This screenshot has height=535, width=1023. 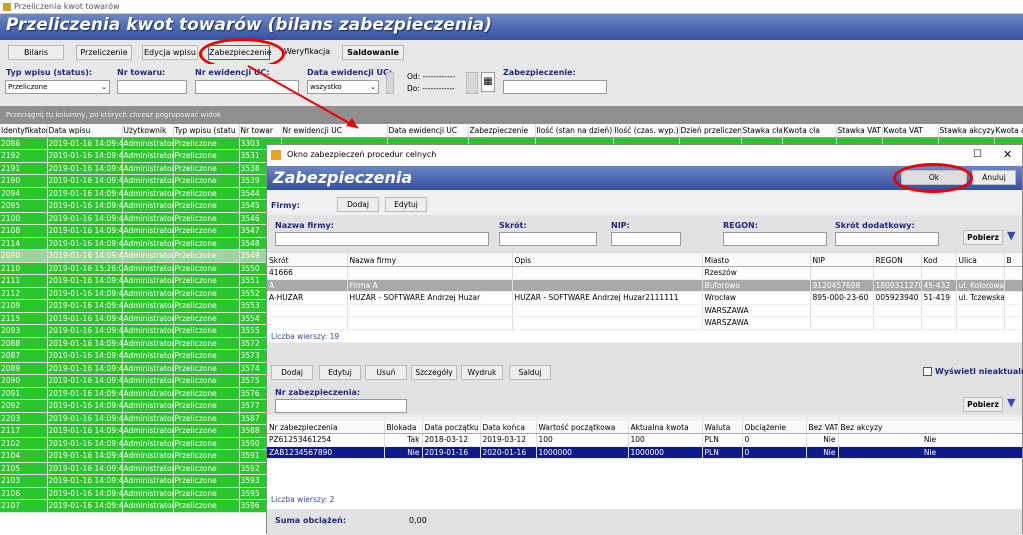 I want to click on cancel-button: Anuluj, so click(x=994, y=177).